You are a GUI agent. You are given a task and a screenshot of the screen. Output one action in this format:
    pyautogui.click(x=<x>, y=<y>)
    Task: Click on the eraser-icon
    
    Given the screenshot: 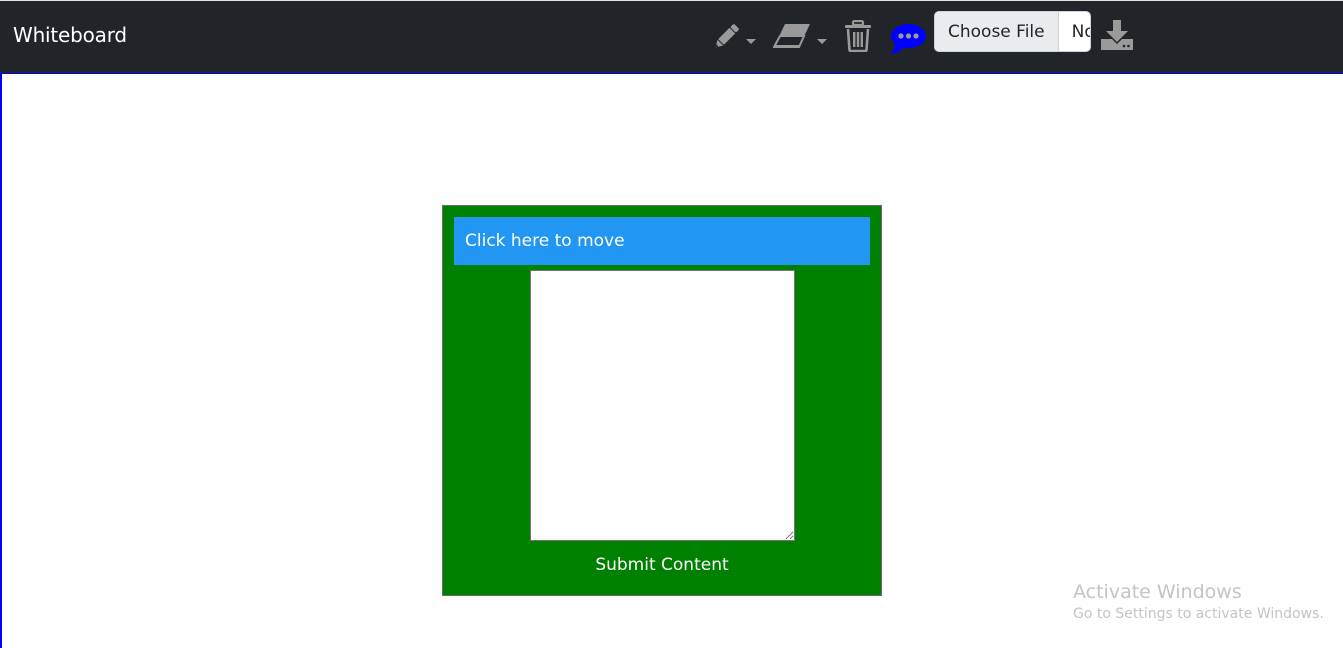 What is the action you would take?
    pyautogui.click(x=792, y=36)
    